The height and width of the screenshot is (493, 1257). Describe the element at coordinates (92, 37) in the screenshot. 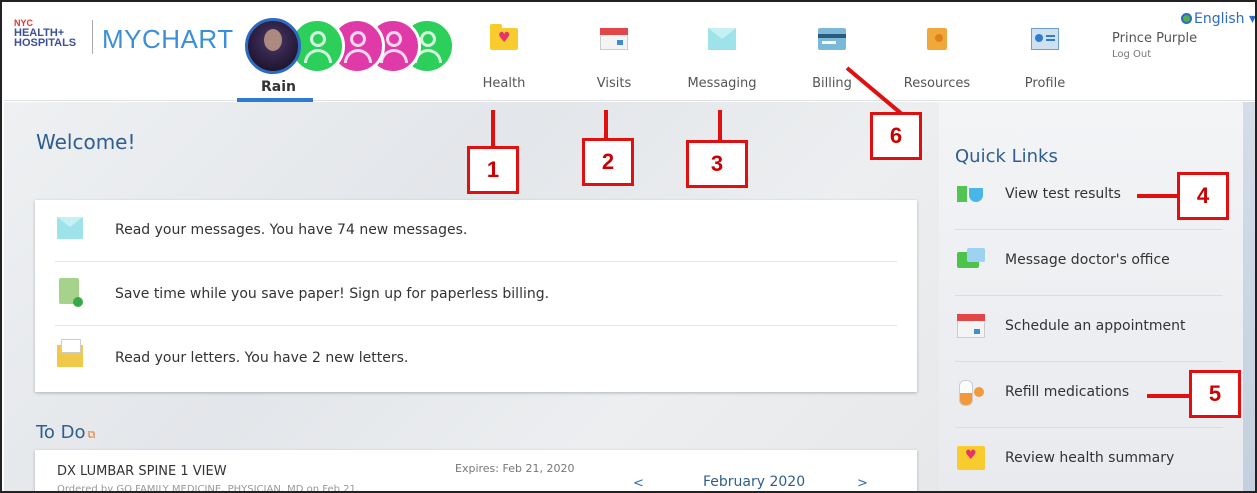

I see `logo-divider` at that location.